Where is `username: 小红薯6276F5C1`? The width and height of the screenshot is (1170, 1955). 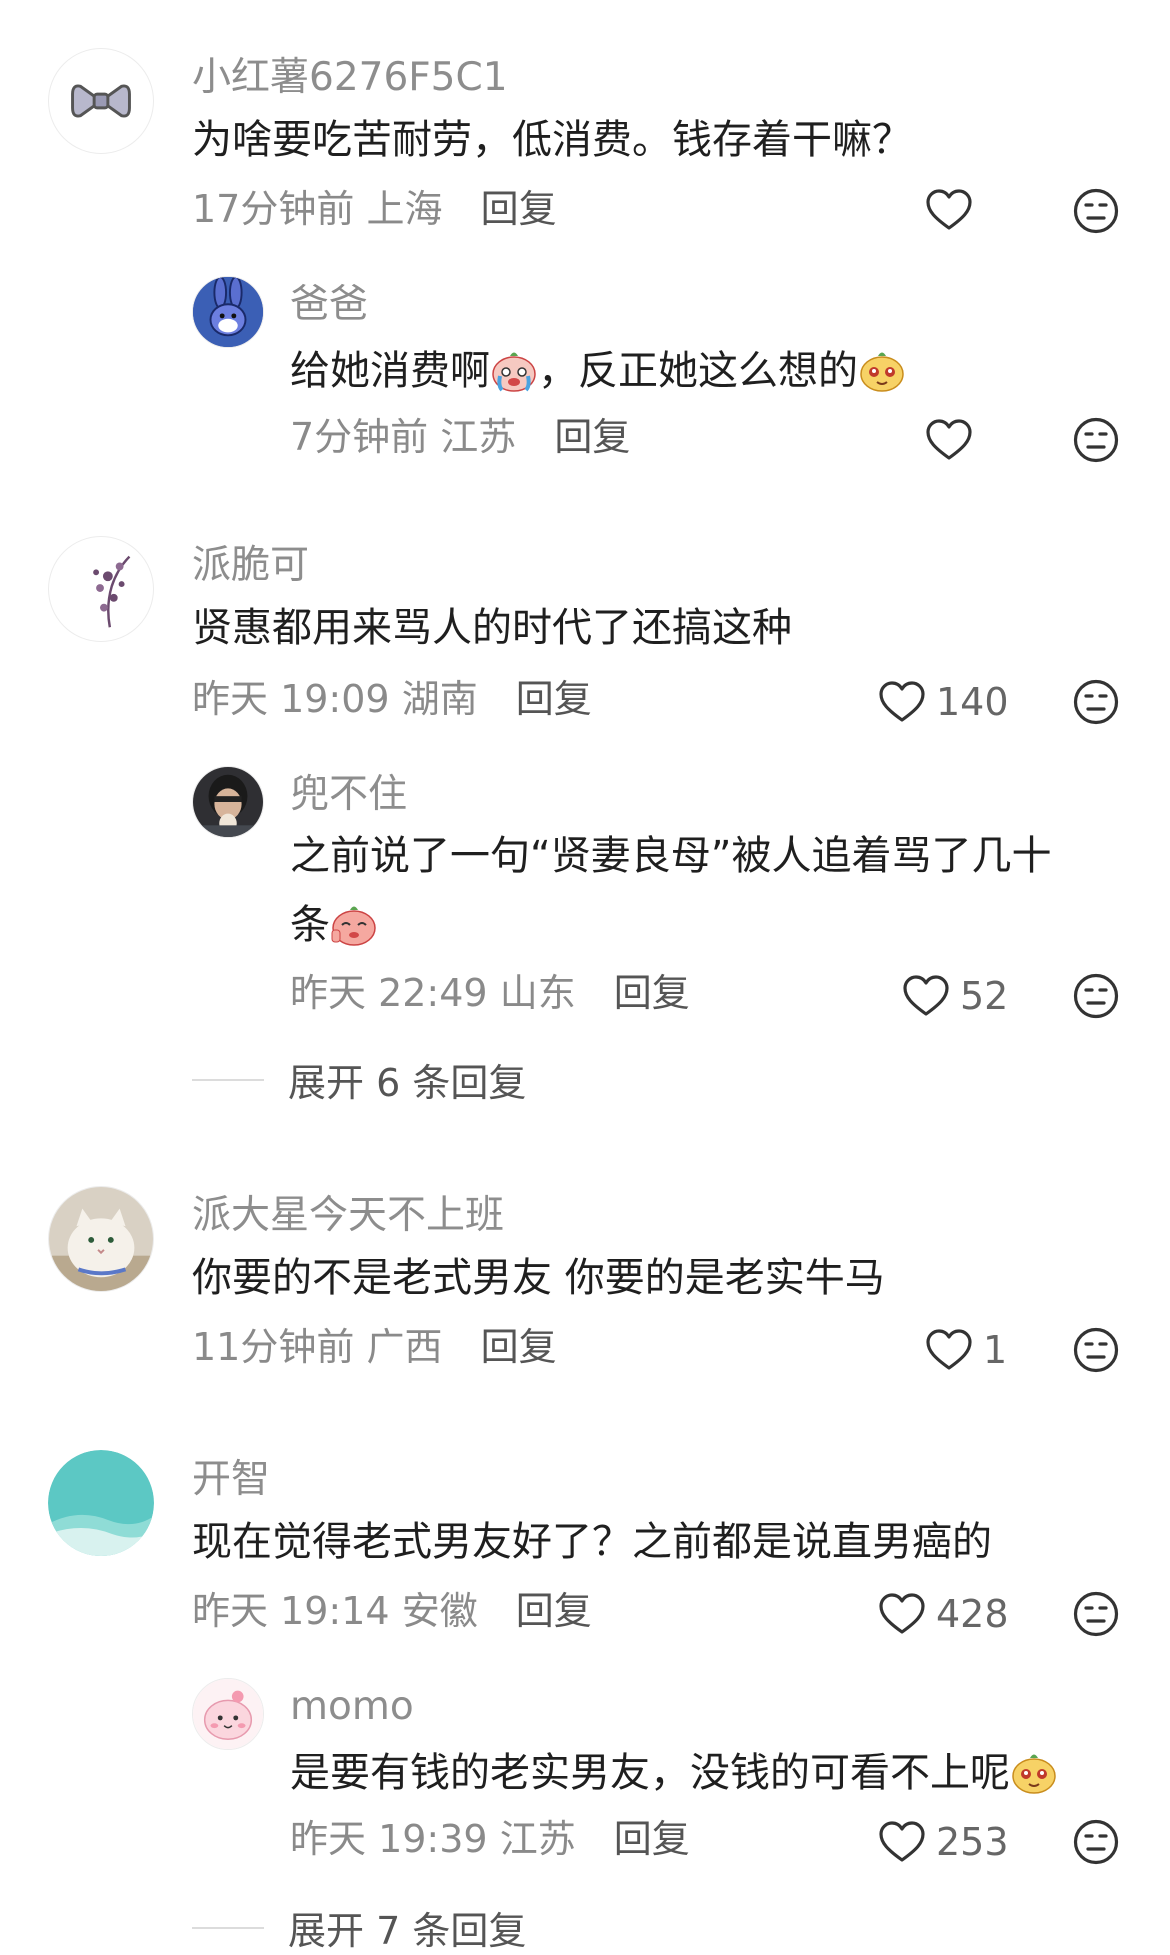 username: 小红薯6276F5C1 is located at coordinates (350, 77).